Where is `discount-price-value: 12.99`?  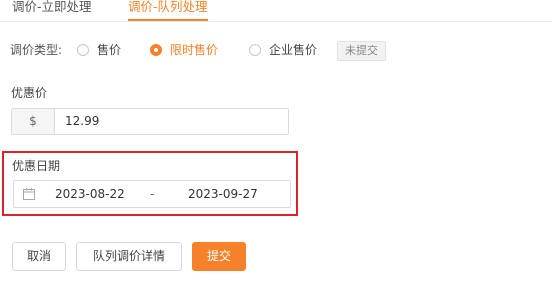 discount-price-value: 12.99 is located at coordinates (82, 121).